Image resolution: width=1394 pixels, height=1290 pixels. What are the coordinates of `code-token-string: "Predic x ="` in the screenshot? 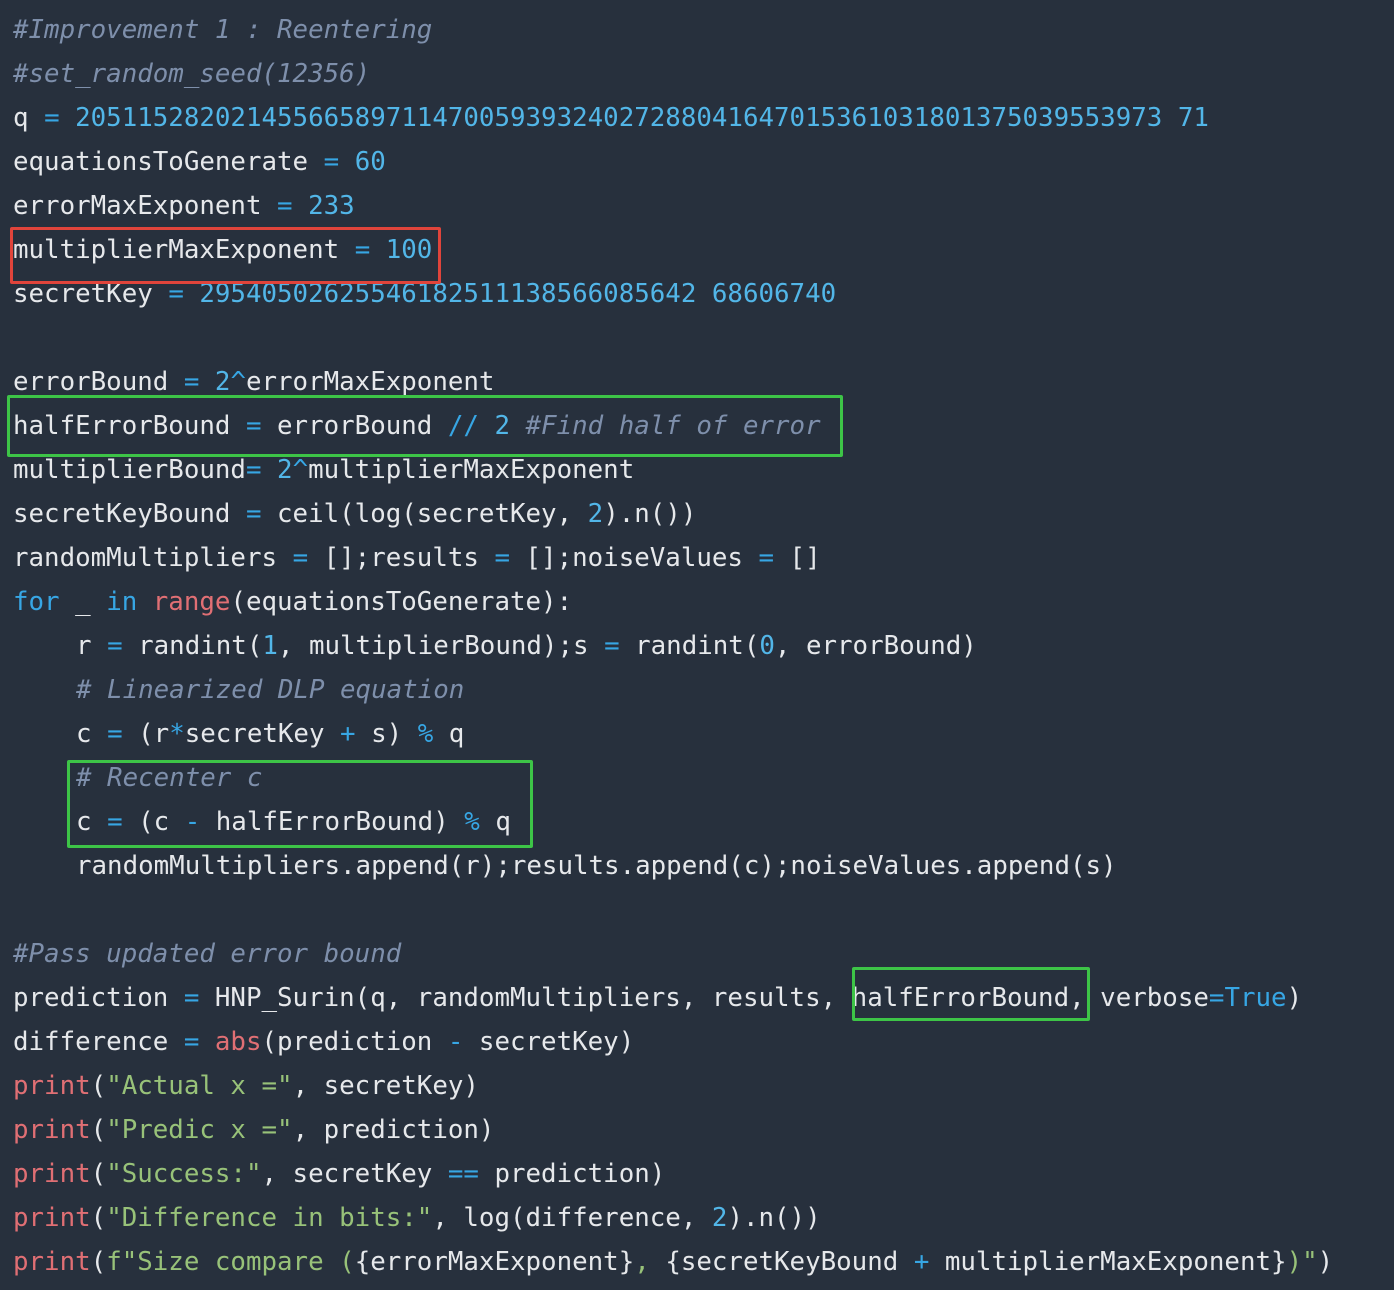 It's located at (199, 1130).